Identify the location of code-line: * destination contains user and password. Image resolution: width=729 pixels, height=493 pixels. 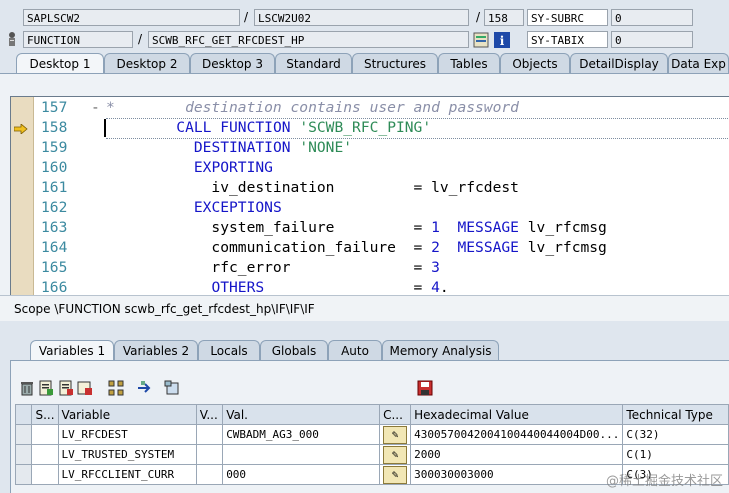
(312, 108).